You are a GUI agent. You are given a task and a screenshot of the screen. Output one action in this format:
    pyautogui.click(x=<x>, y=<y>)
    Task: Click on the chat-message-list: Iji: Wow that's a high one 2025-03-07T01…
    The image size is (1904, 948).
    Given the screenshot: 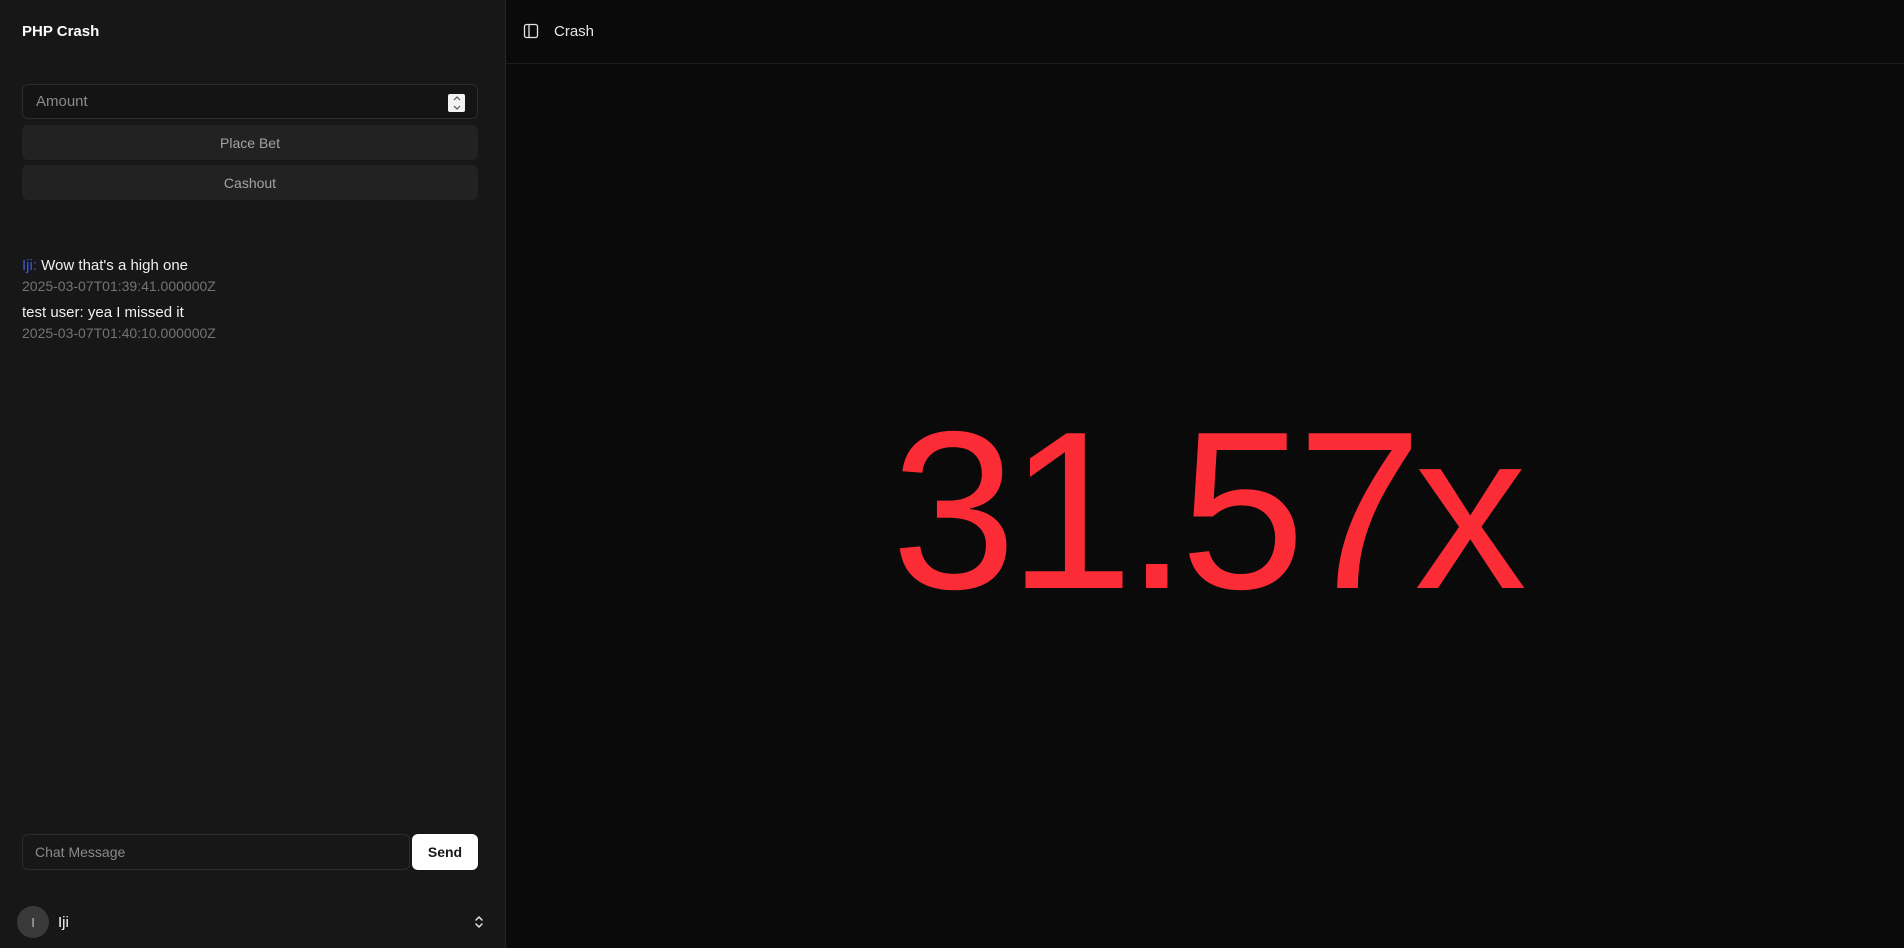 What is the action you would take?
    pyautogui.click(x=252, y=303)
    